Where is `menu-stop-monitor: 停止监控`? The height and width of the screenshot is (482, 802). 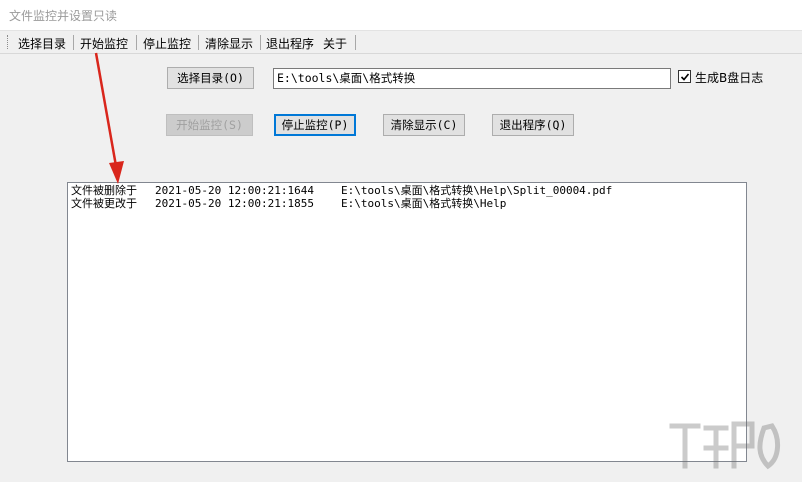
menu-stop-monitor: 停止监控 is located at coordinates (167, 43).